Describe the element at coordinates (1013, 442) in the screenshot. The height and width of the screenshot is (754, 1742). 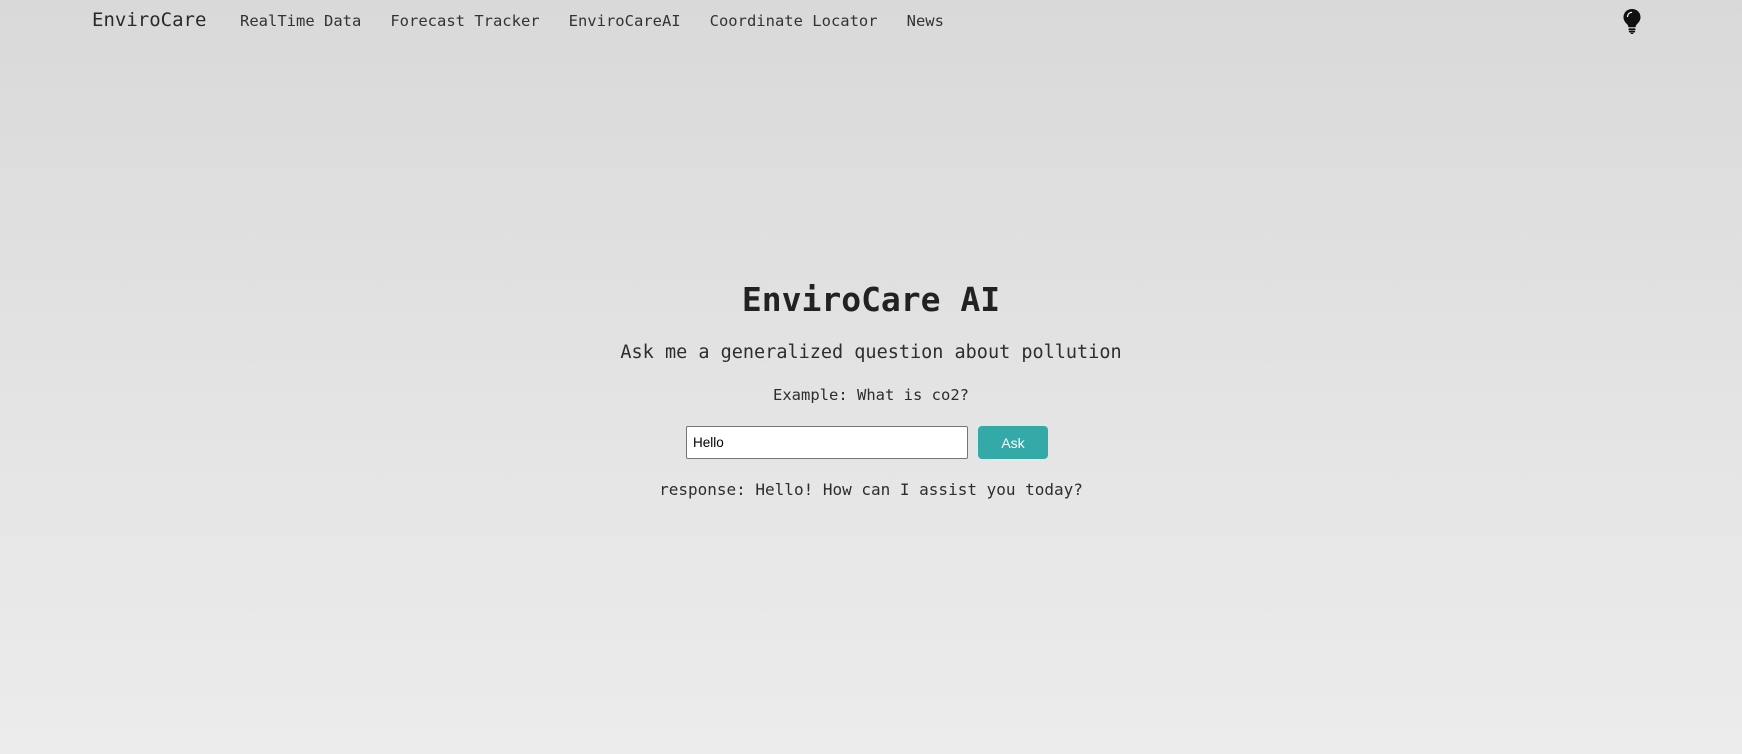
I see `ask-button: Ask` at that location.